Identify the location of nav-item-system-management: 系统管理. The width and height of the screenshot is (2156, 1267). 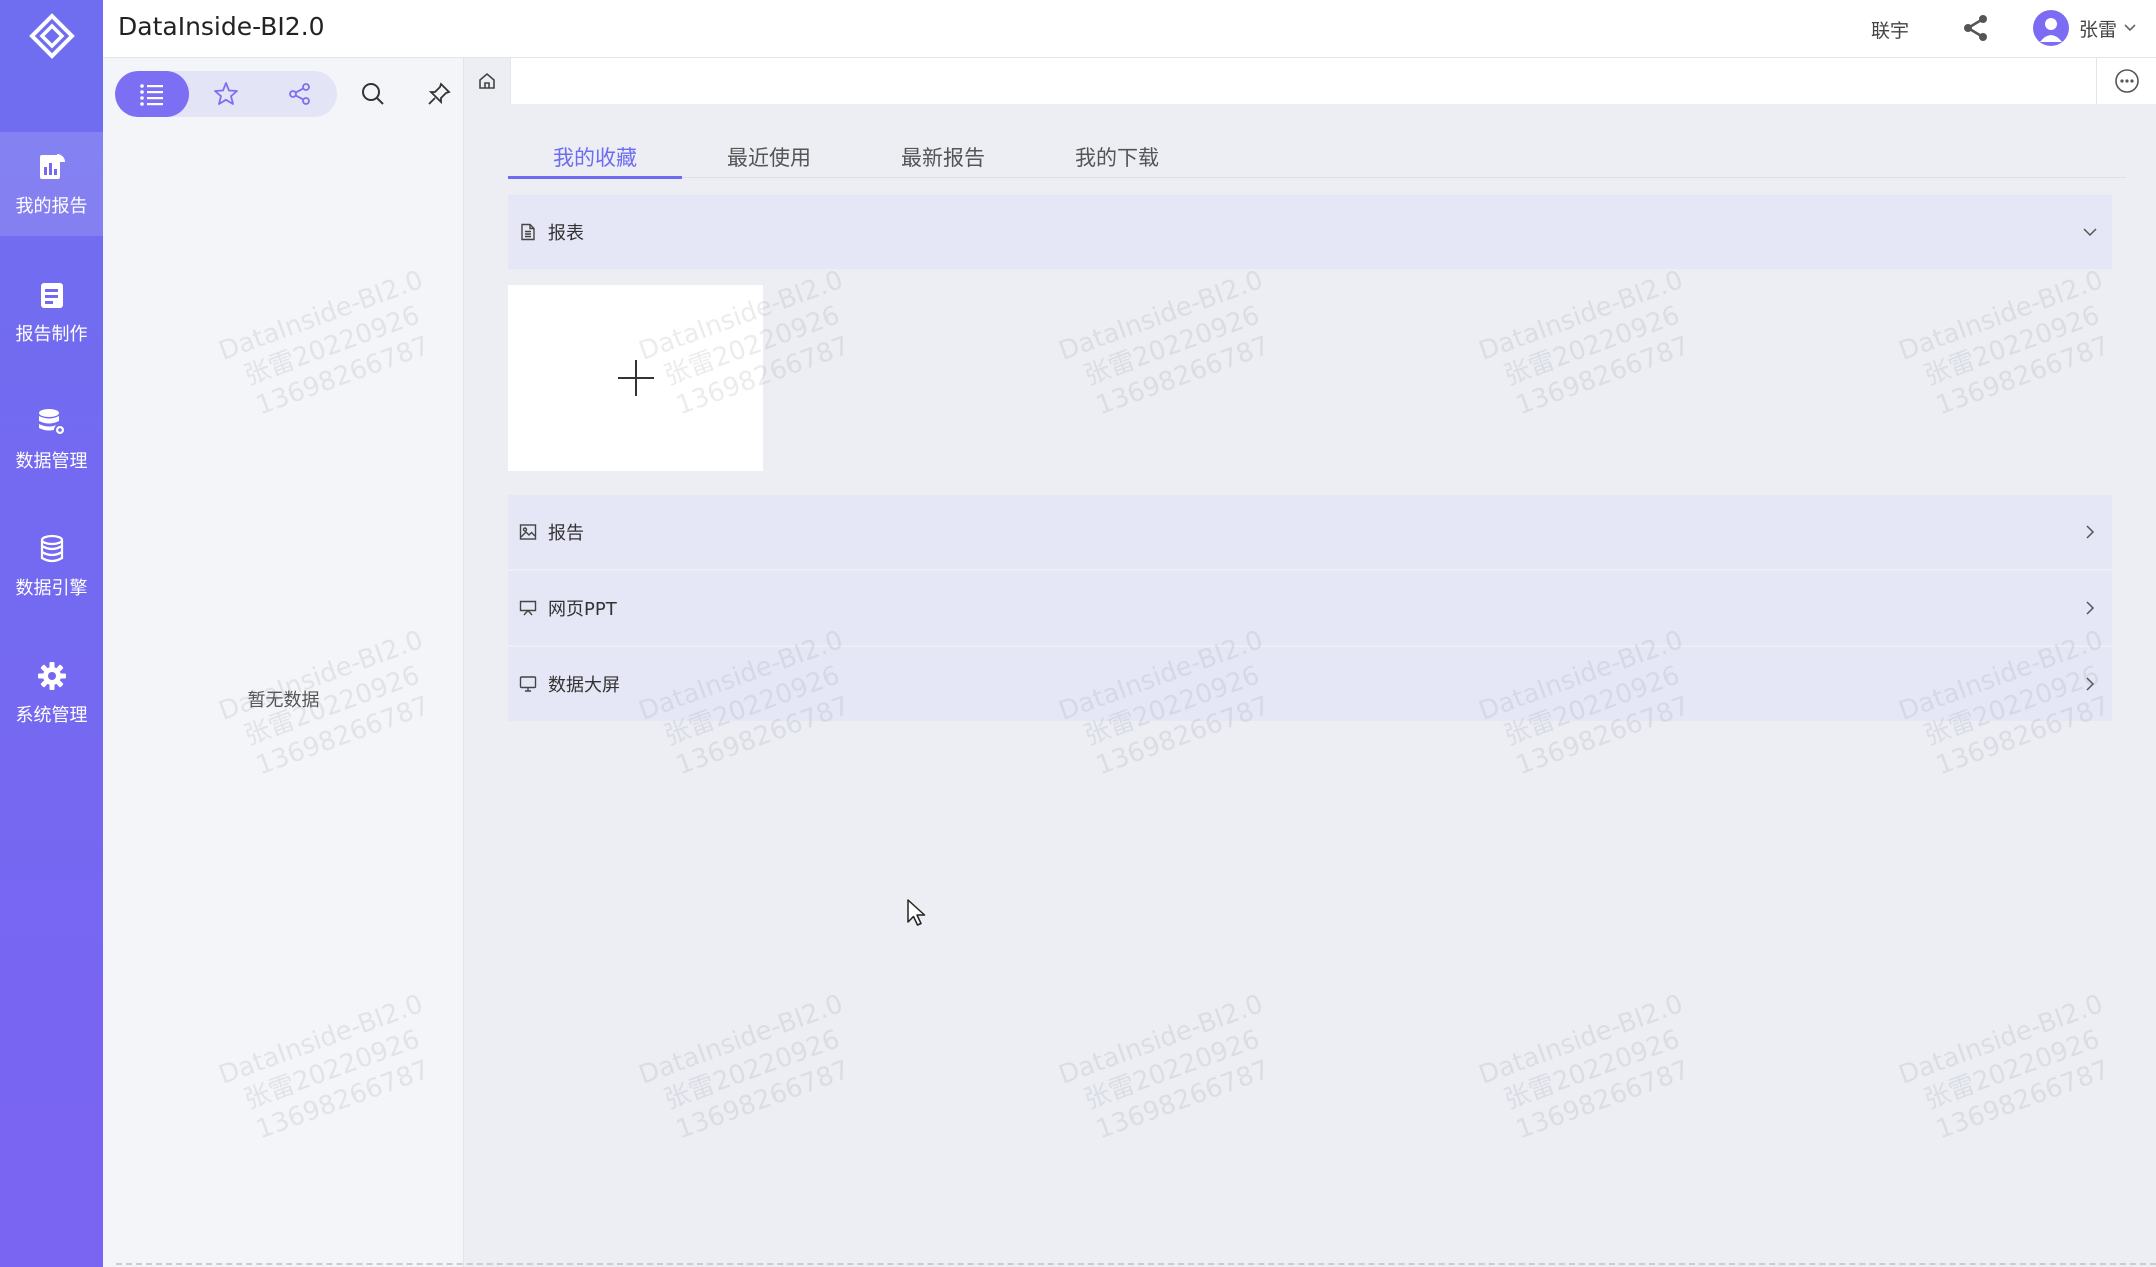
(51, 693).